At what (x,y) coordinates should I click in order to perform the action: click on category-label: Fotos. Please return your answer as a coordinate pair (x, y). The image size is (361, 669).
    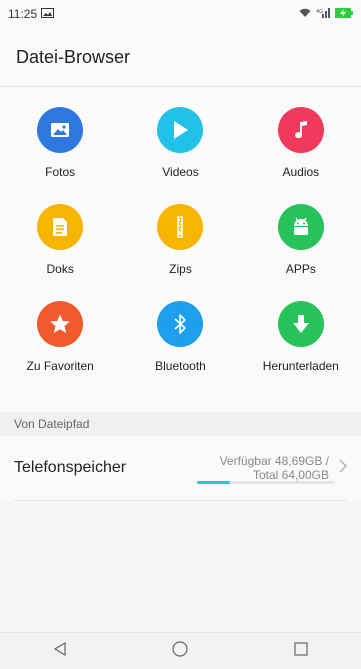
    Looking at the image, I should click on (60, 172).